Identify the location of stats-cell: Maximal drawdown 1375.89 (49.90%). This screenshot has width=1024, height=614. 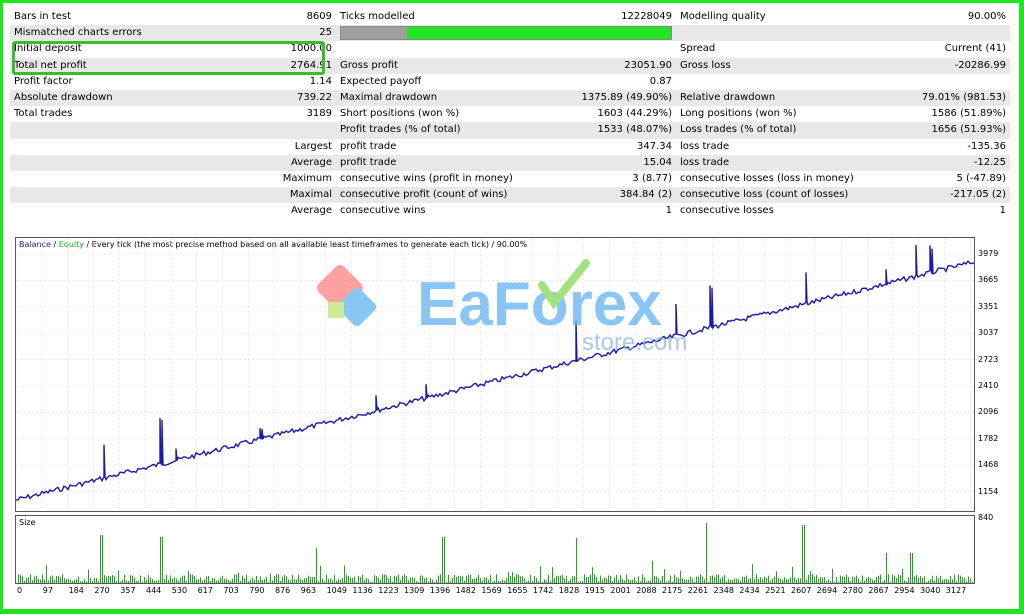
(506, 98).